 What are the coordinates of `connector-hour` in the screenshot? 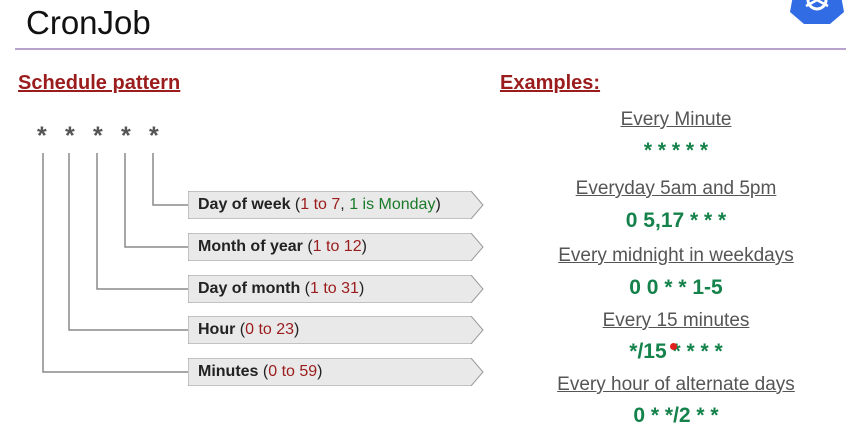 It's located at (128, 242).